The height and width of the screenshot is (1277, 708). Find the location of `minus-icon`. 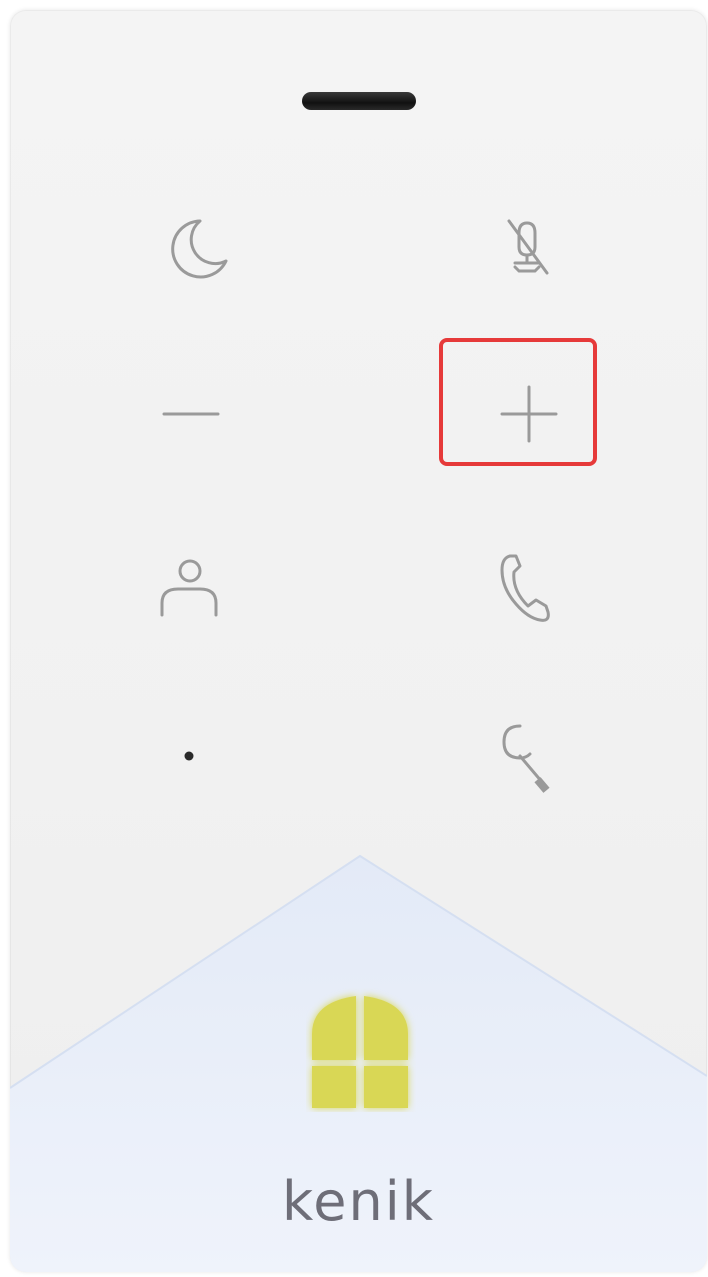

minus-icon is located at coordinates (191, 414).